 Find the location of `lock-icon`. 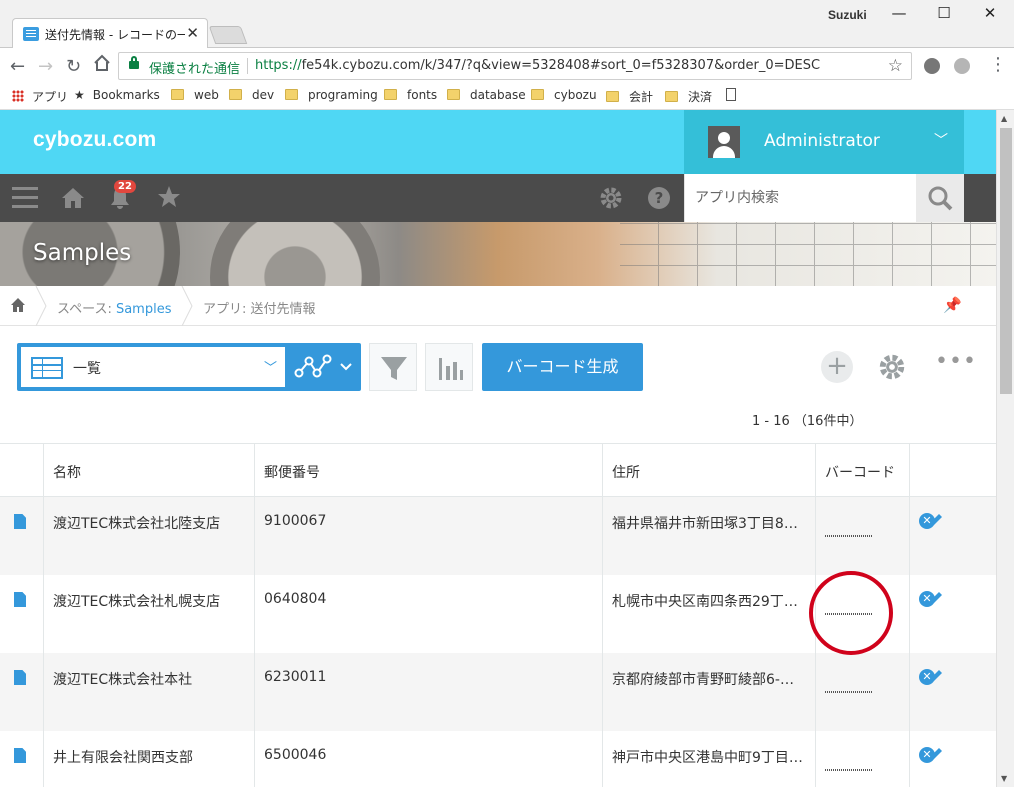

lock-icon is located at coordinates (134, 62).